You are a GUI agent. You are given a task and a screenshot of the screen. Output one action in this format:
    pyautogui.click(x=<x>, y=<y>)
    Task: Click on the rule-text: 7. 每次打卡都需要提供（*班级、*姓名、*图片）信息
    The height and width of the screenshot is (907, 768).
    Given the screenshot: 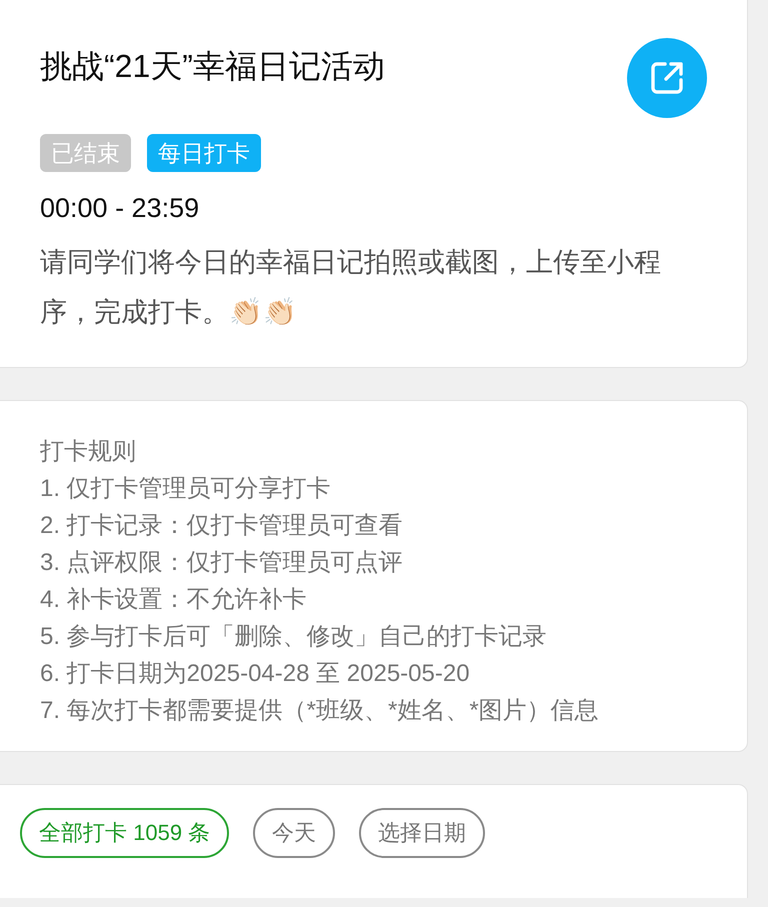 What is the action you would take?
    pyautogui.click(x=320, y=711)
    